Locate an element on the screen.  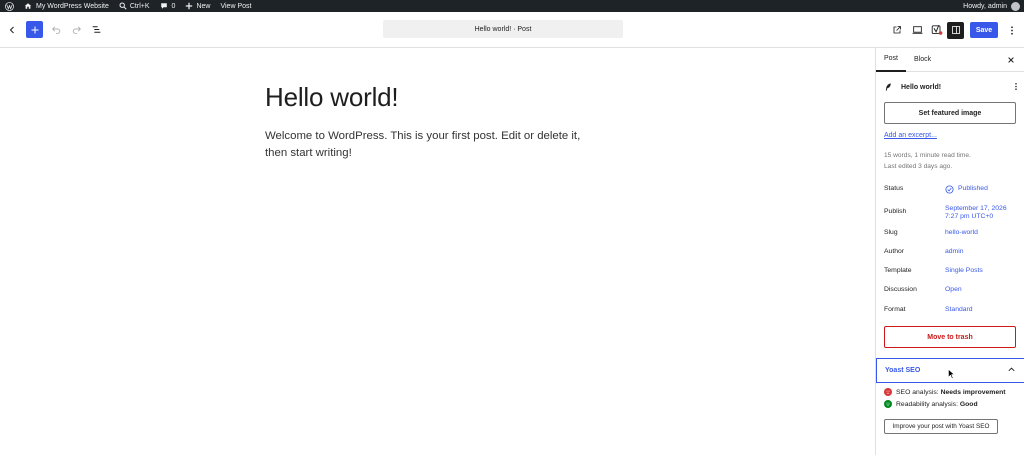
format-value: Standard is located at coordinates (959, 310).